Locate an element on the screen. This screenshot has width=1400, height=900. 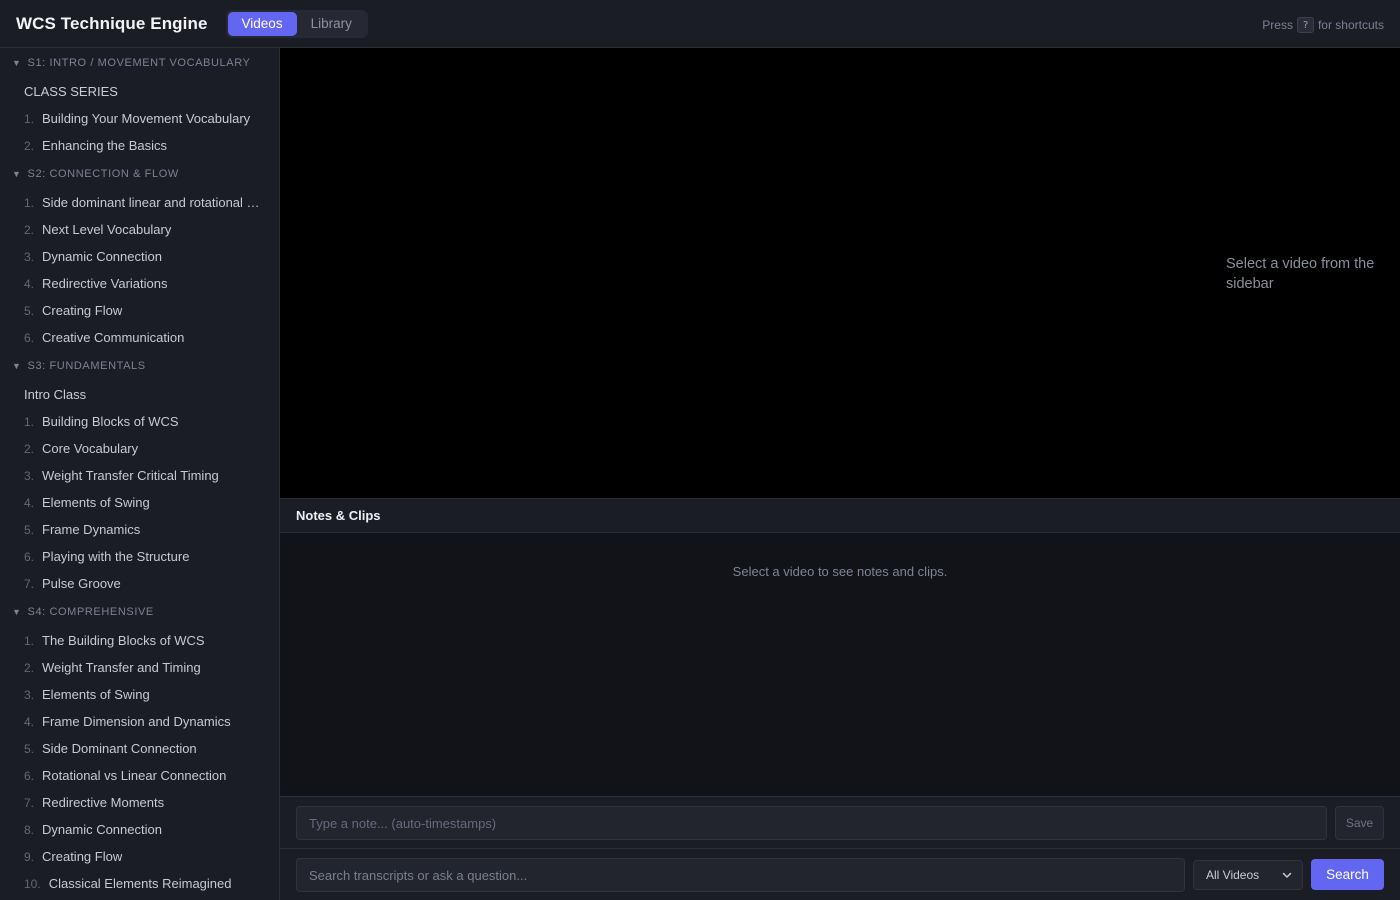
video-title: Playing with the Structure is located at coordinates (116, 556).